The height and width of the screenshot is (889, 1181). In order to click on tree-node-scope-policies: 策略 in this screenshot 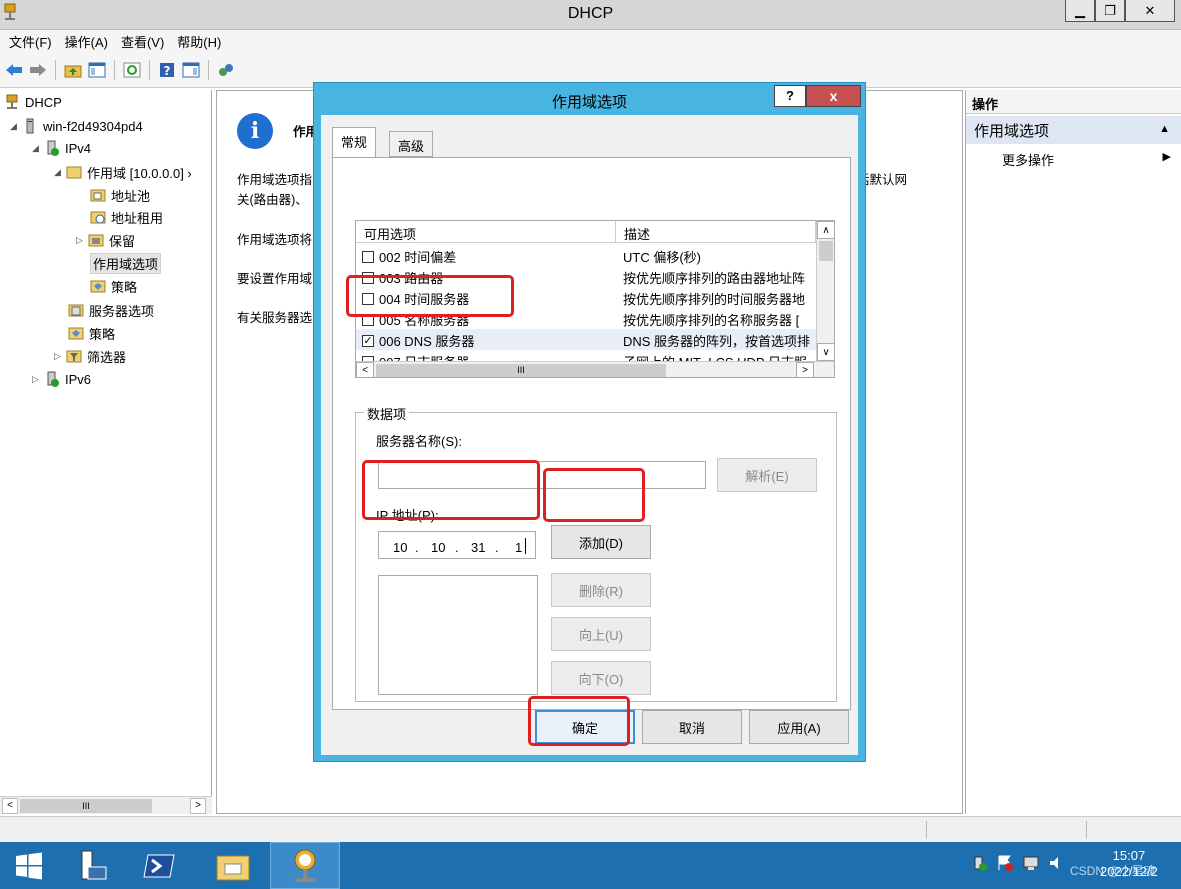, I will do `click(113, 286)`.